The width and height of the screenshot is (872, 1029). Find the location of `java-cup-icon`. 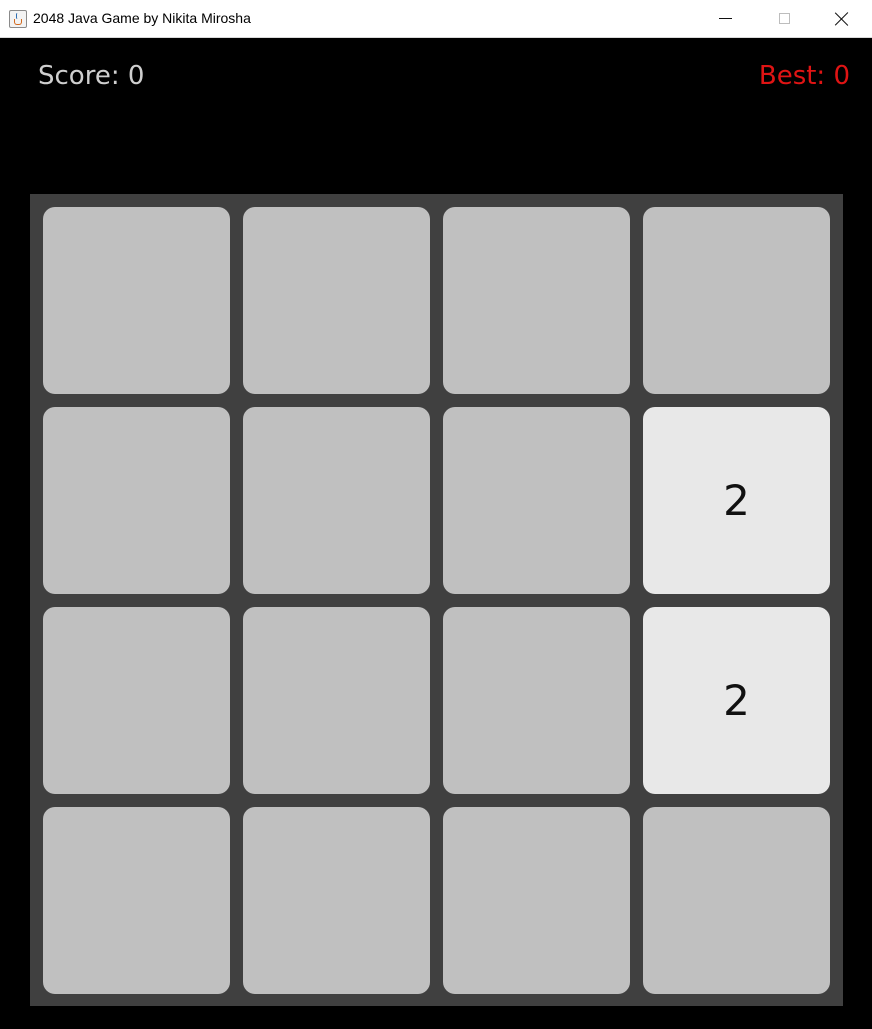

java-cup-icon is located at coordinates (18, 19).